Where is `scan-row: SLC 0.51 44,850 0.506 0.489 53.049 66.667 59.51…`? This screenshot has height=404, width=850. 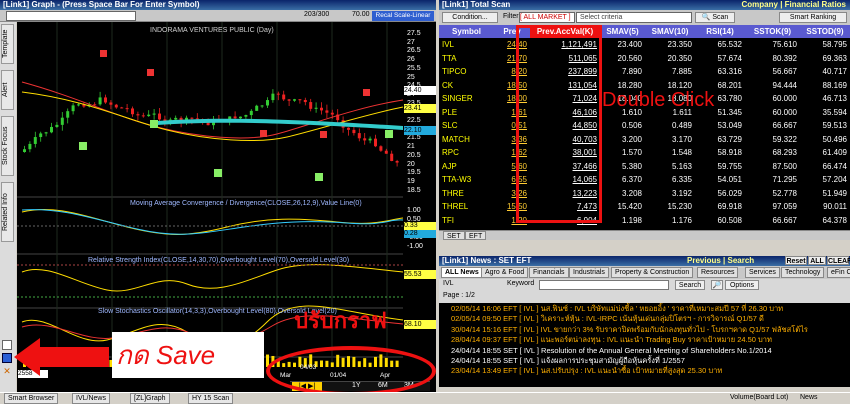
scan-row: SLC 0.51 44,850 0.506 0.489 53.049 66.667 59.51… is located at coordinates (644, 126).